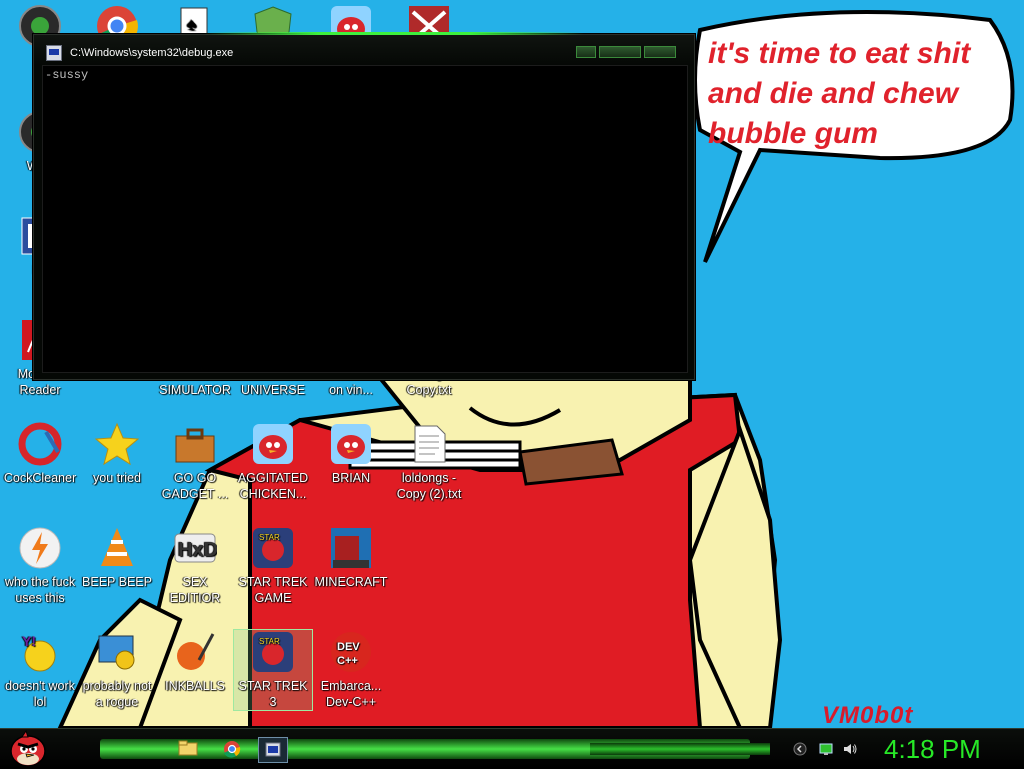 The width and height of the screenshot is (1024, 769). I want to click on desktop-icon: loldongs - Copy (2).txt, so click(429, 462).